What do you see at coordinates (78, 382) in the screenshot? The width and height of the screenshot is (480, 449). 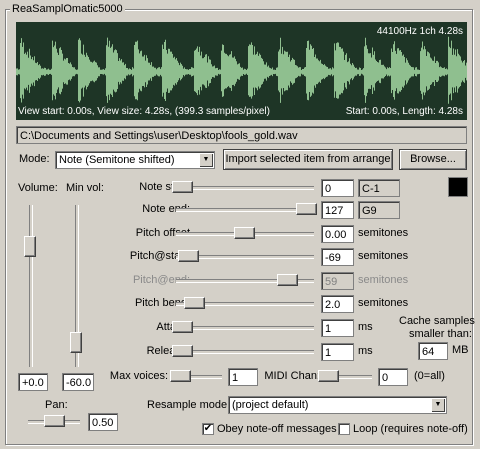 I see `min-vol-field: -60.0` at bounding box center [78, 382].